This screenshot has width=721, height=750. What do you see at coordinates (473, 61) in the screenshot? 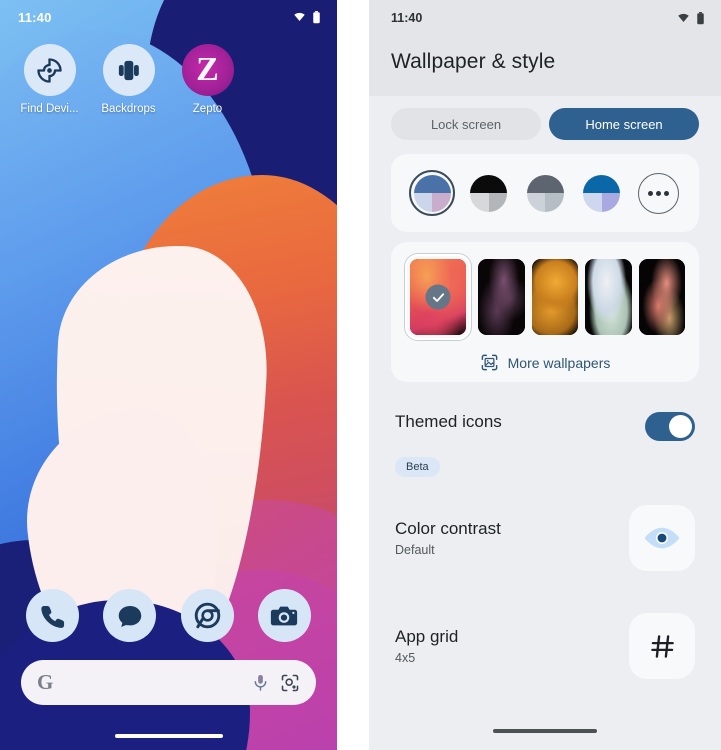
I see `page-title: Wallpaper & style` at bounding box center [473, 61].